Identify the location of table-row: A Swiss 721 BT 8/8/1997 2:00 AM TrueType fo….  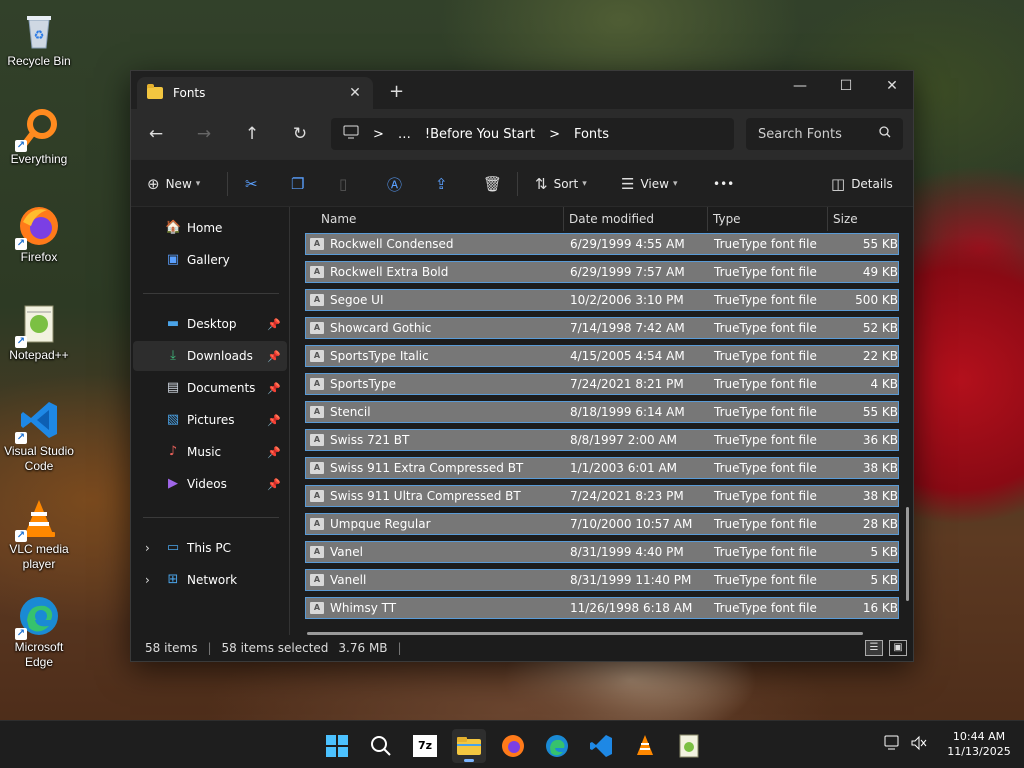
(602, 440).